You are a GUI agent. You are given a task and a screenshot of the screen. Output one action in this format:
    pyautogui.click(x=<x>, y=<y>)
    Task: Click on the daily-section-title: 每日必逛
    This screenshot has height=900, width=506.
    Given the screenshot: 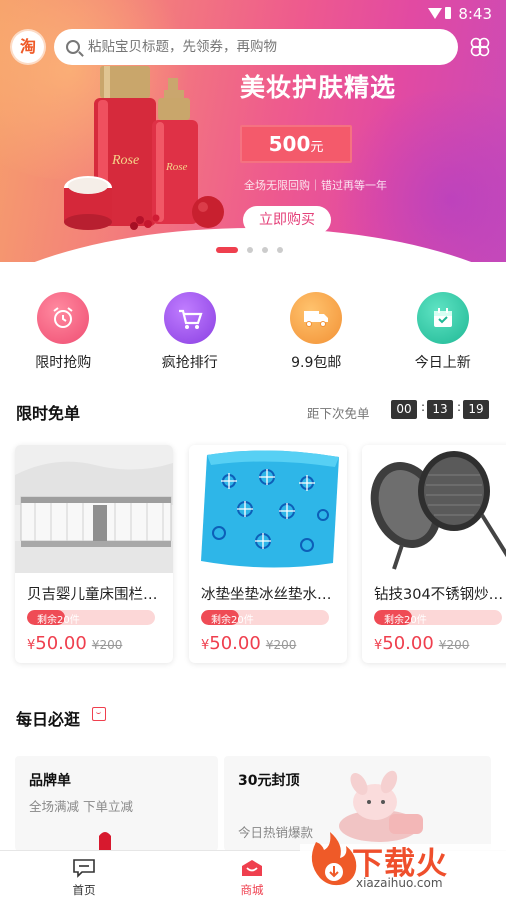 What is the action you would take?
    pyautogui.click(x=48, y=719)
    